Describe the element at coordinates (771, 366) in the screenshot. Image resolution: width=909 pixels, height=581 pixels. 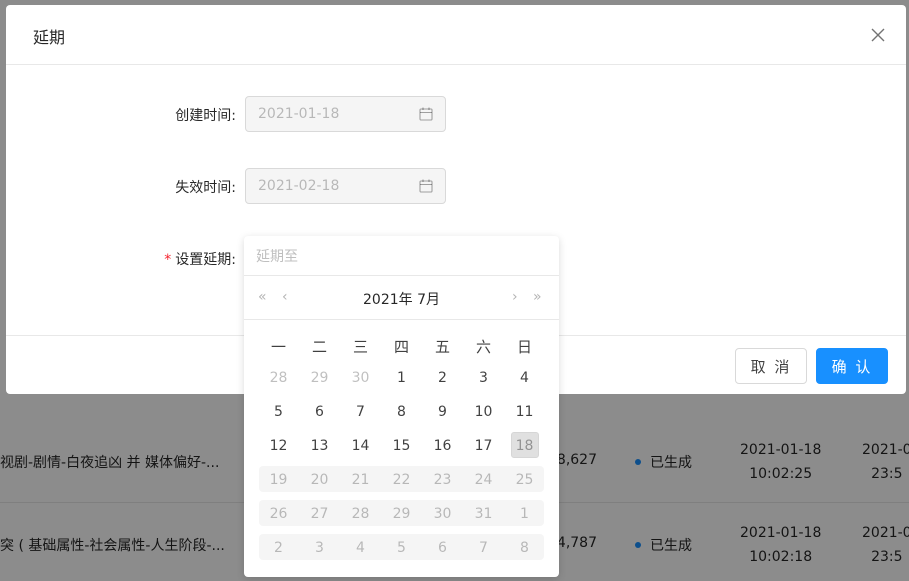
I see `cancel-button: 取 消` at that location.